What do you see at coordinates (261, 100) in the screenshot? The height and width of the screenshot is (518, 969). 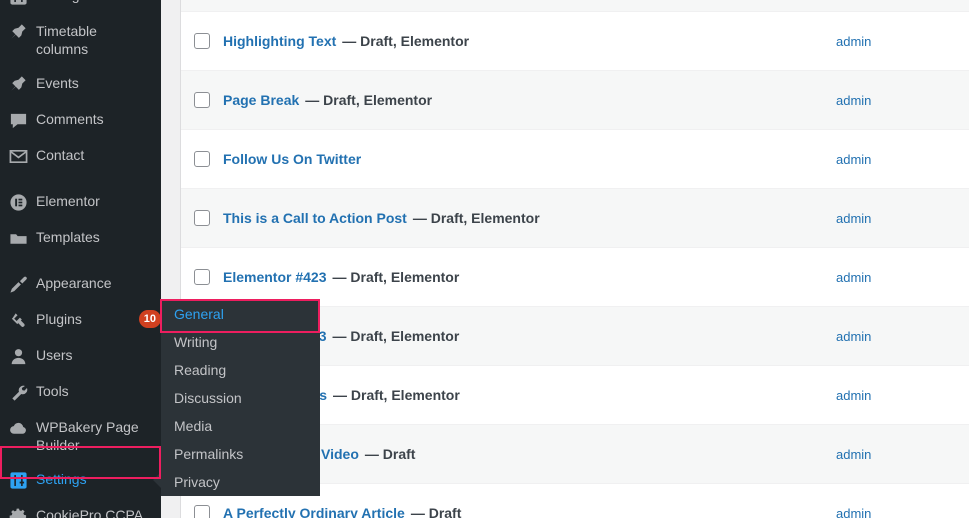 I see `post-title-link: Page Break` at bounding box center [261, 100].